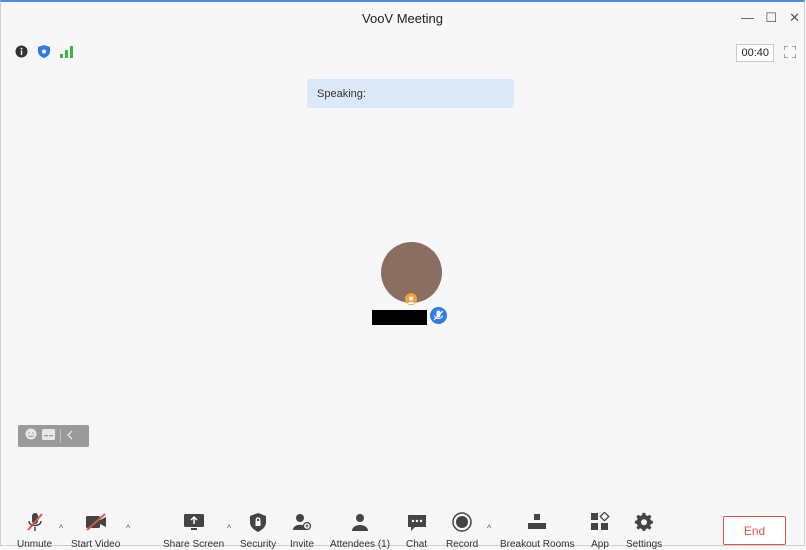  I want to click on video-off-icon, so click(96, 522).